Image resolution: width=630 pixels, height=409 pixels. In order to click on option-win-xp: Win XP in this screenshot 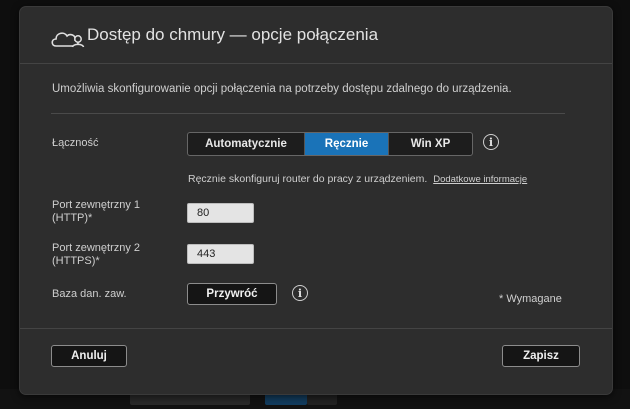, I will do `click(430, 144)`.